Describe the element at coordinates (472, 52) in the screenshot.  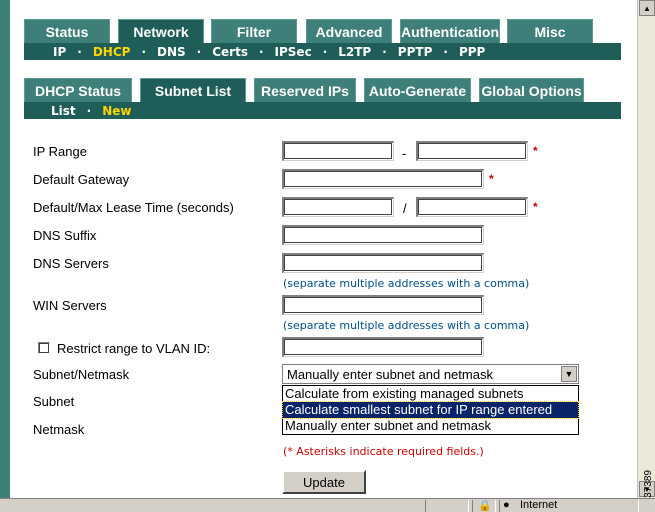
I see `subnav-ppp: PPP` at that location.